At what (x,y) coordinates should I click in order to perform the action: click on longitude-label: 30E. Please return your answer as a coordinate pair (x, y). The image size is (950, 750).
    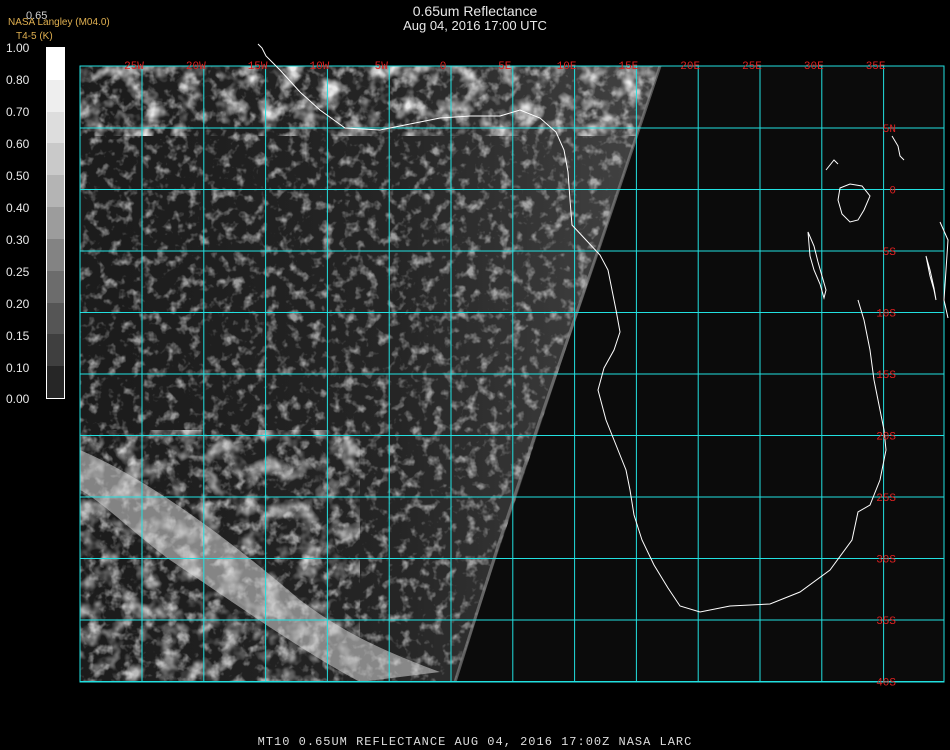
    Looking at the image, I should click on (814, 67).